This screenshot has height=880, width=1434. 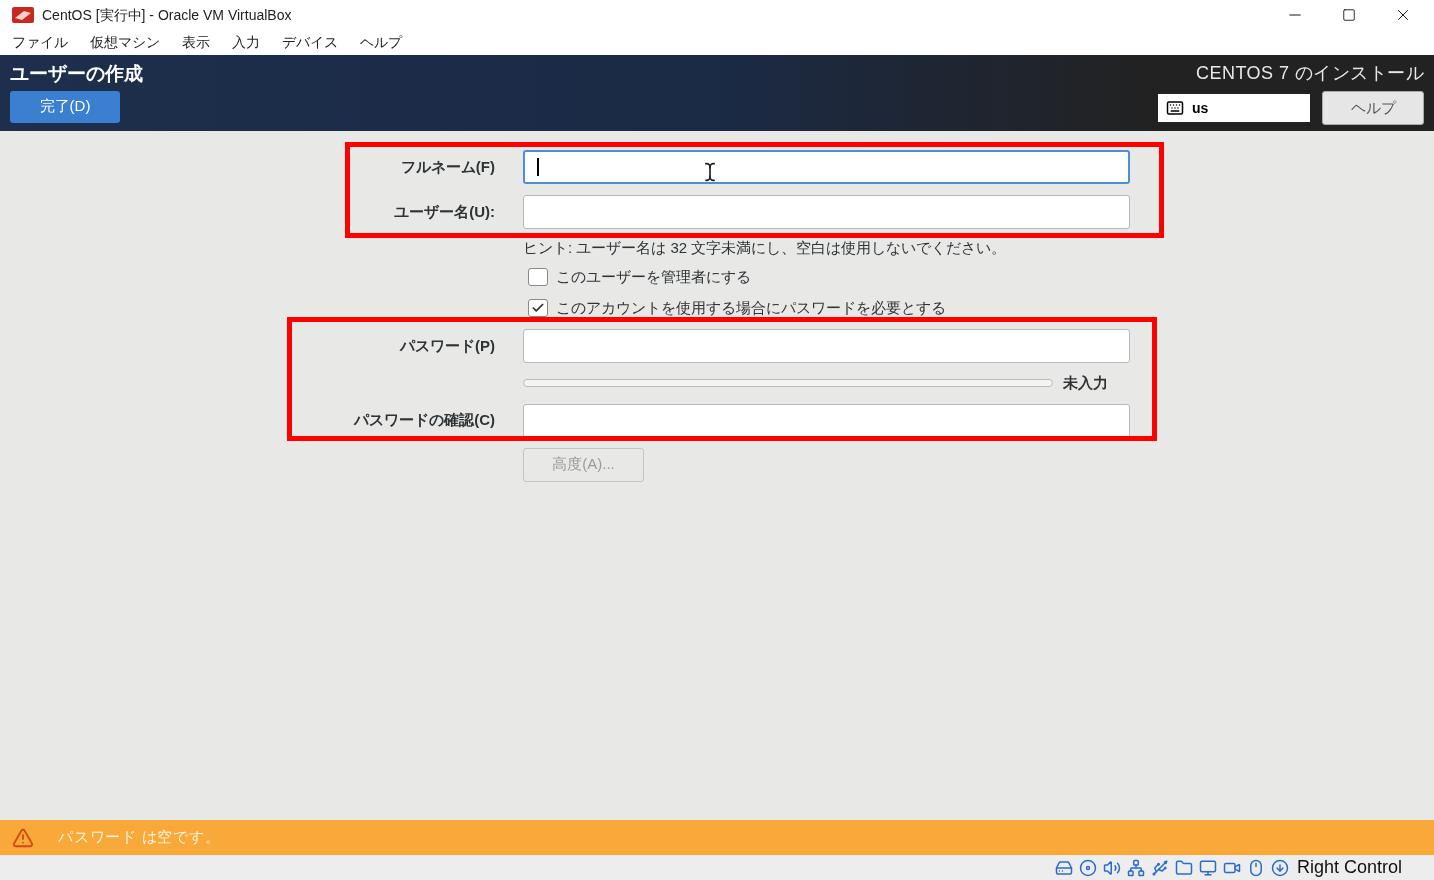 What do you see at coordinates (139, 837) in the screenshot?
I see `warning-message: パスワード は空です。` at bounding box center [139, 837].